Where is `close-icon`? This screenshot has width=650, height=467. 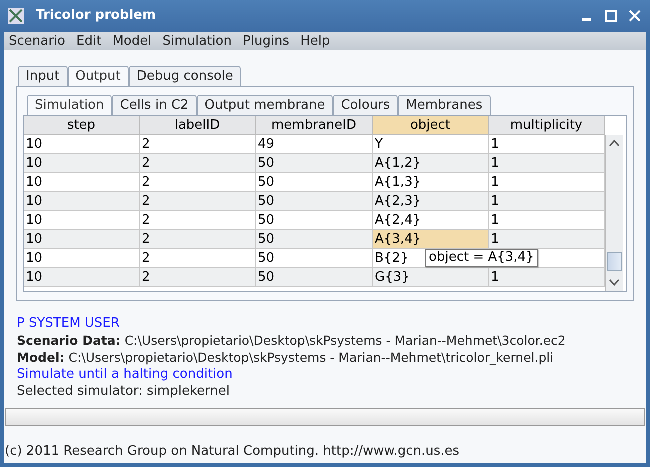
close-icon is located at coordinates (635, 16).